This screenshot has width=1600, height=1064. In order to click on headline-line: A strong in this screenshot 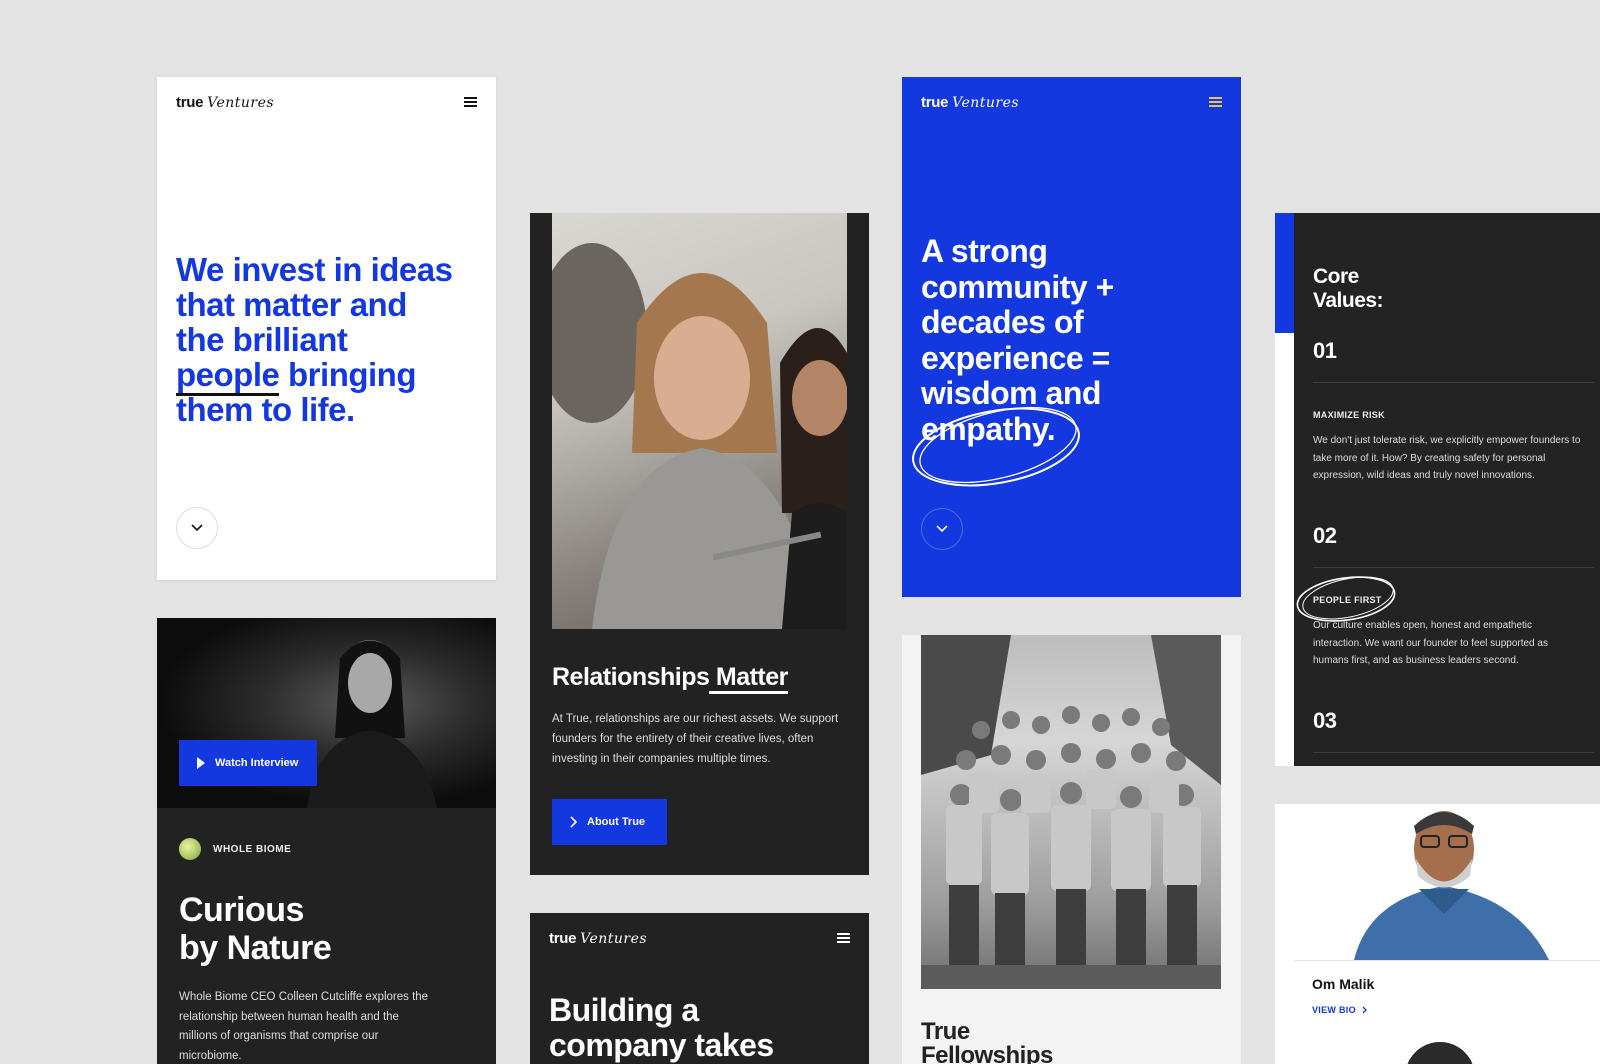, I will do `click(984, 251)`.